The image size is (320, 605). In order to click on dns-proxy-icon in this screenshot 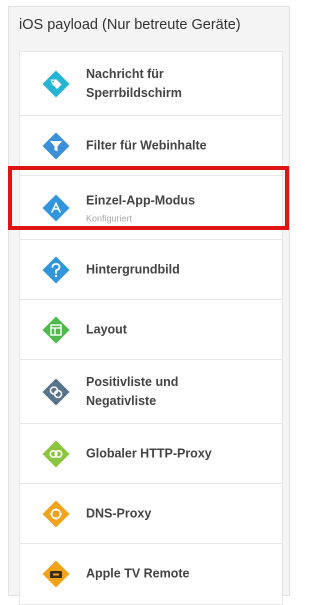, I will do `click(56, 514)`.